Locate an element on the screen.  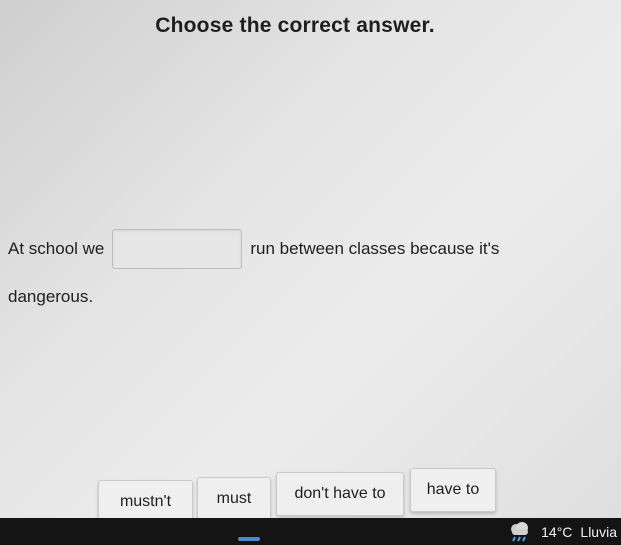
sentence-line-2: dangerous. is located at coordinates (51, 296).